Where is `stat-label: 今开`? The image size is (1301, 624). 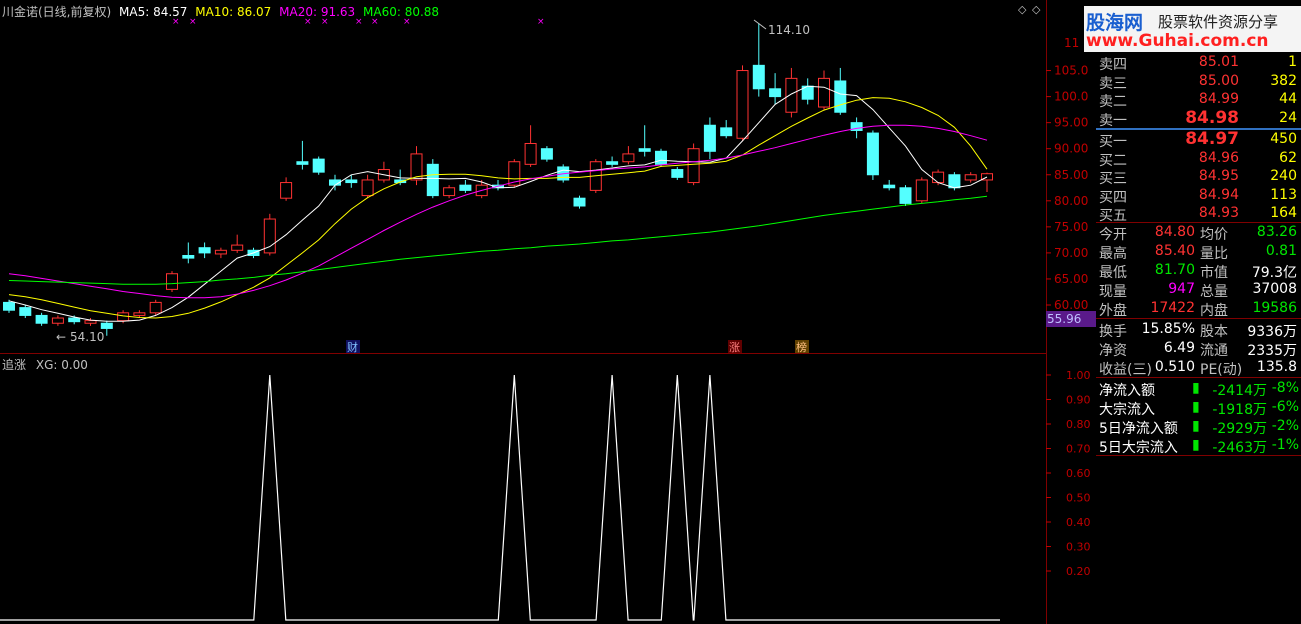
stat-label: 今开 is located at coordinates (1113, 235).